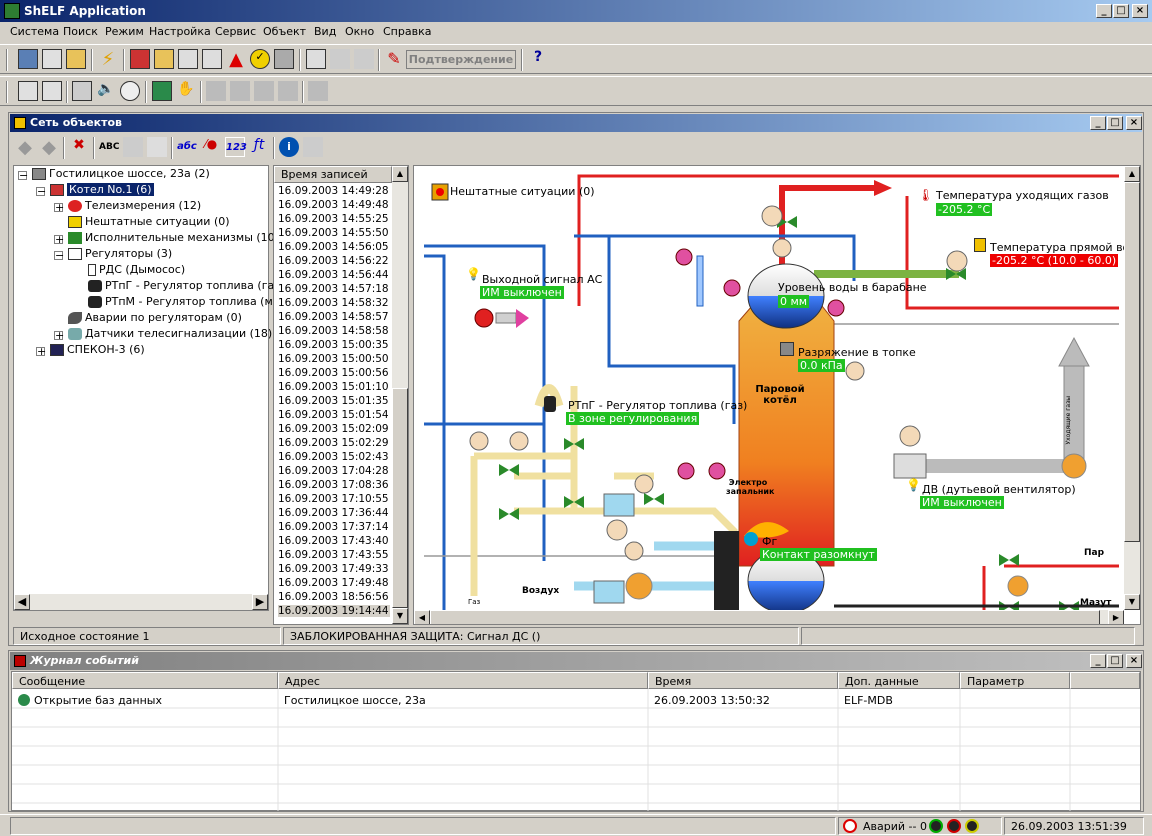 Image resolution: width=1152 pixels, height=836 pixels. Describe the element at coordinates (1098, 661) in the screenshot. I see `journal-minimize-button: _` at that location.